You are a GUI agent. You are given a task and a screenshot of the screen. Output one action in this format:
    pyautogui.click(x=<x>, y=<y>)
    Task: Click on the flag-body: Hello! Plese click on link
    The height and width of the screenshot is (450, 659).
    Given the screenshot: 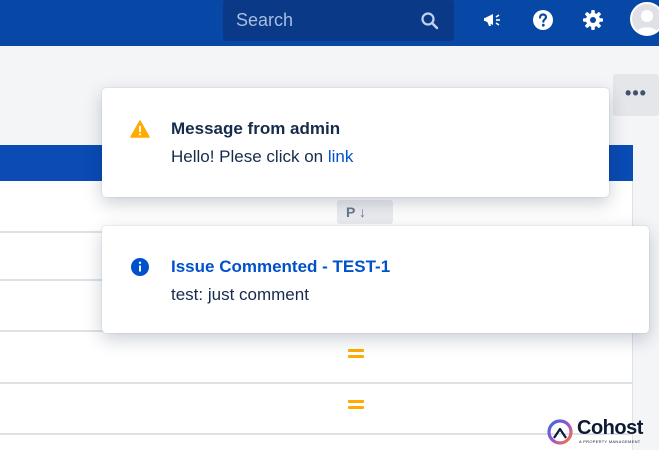 What is the action you would take?
    pyautogui.click(x=262, y=157)
    